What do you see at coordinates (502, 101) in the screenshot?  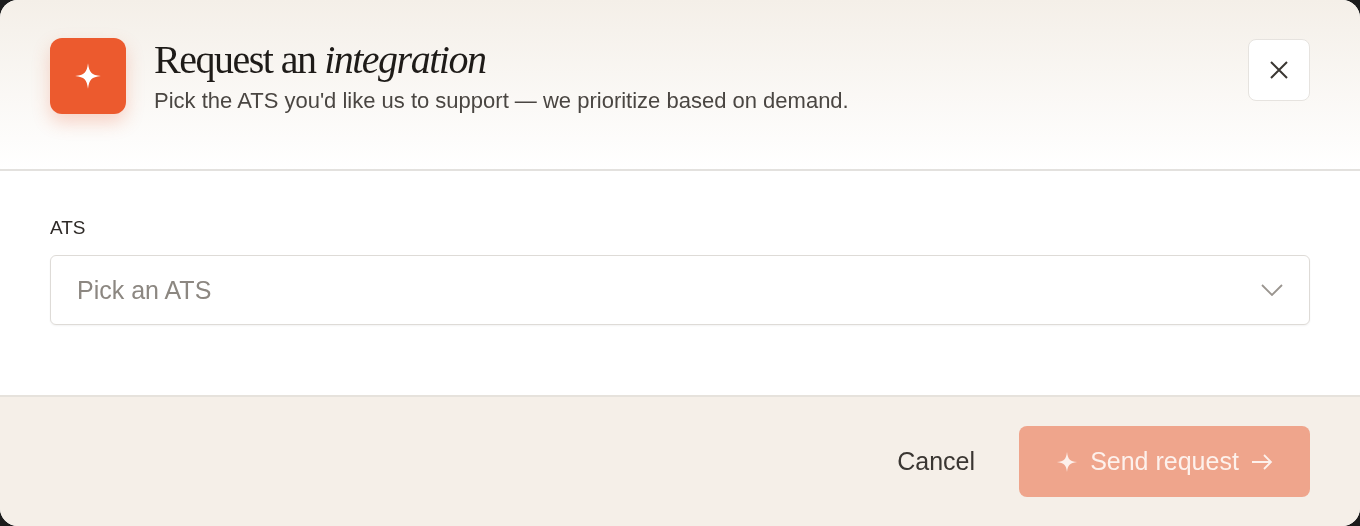 I see `dialog-subtitle: Pick the ATS you'd like us to support — we prioritize based on demand.` at bounding box center [502, 101].